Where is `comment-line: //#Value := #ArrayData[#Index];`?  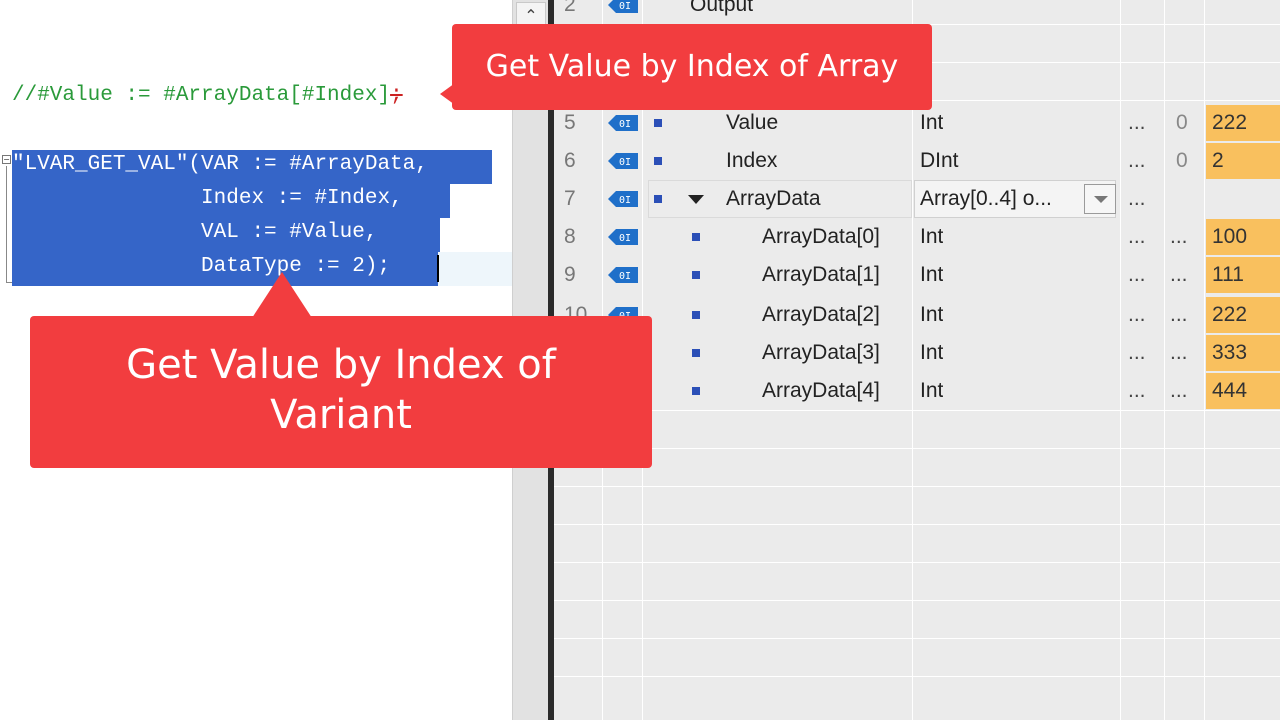
comment-line: //#Value := #ArrayData[#Index]; is located at coordinates (207, 95).